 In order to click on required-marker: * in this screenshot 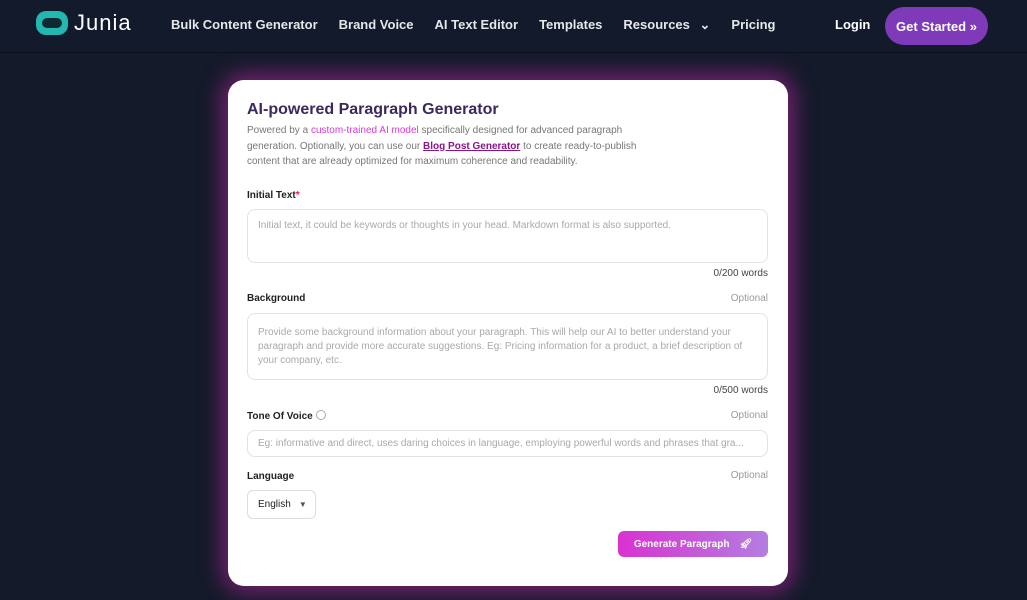, I will do `click(297, 195)`.